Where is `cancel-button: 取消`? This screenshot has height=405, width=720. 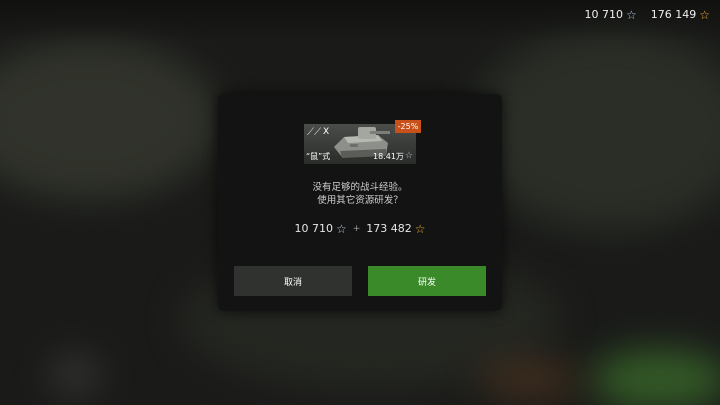 cancel-button: 取消 is located at coordinates (293, 281).